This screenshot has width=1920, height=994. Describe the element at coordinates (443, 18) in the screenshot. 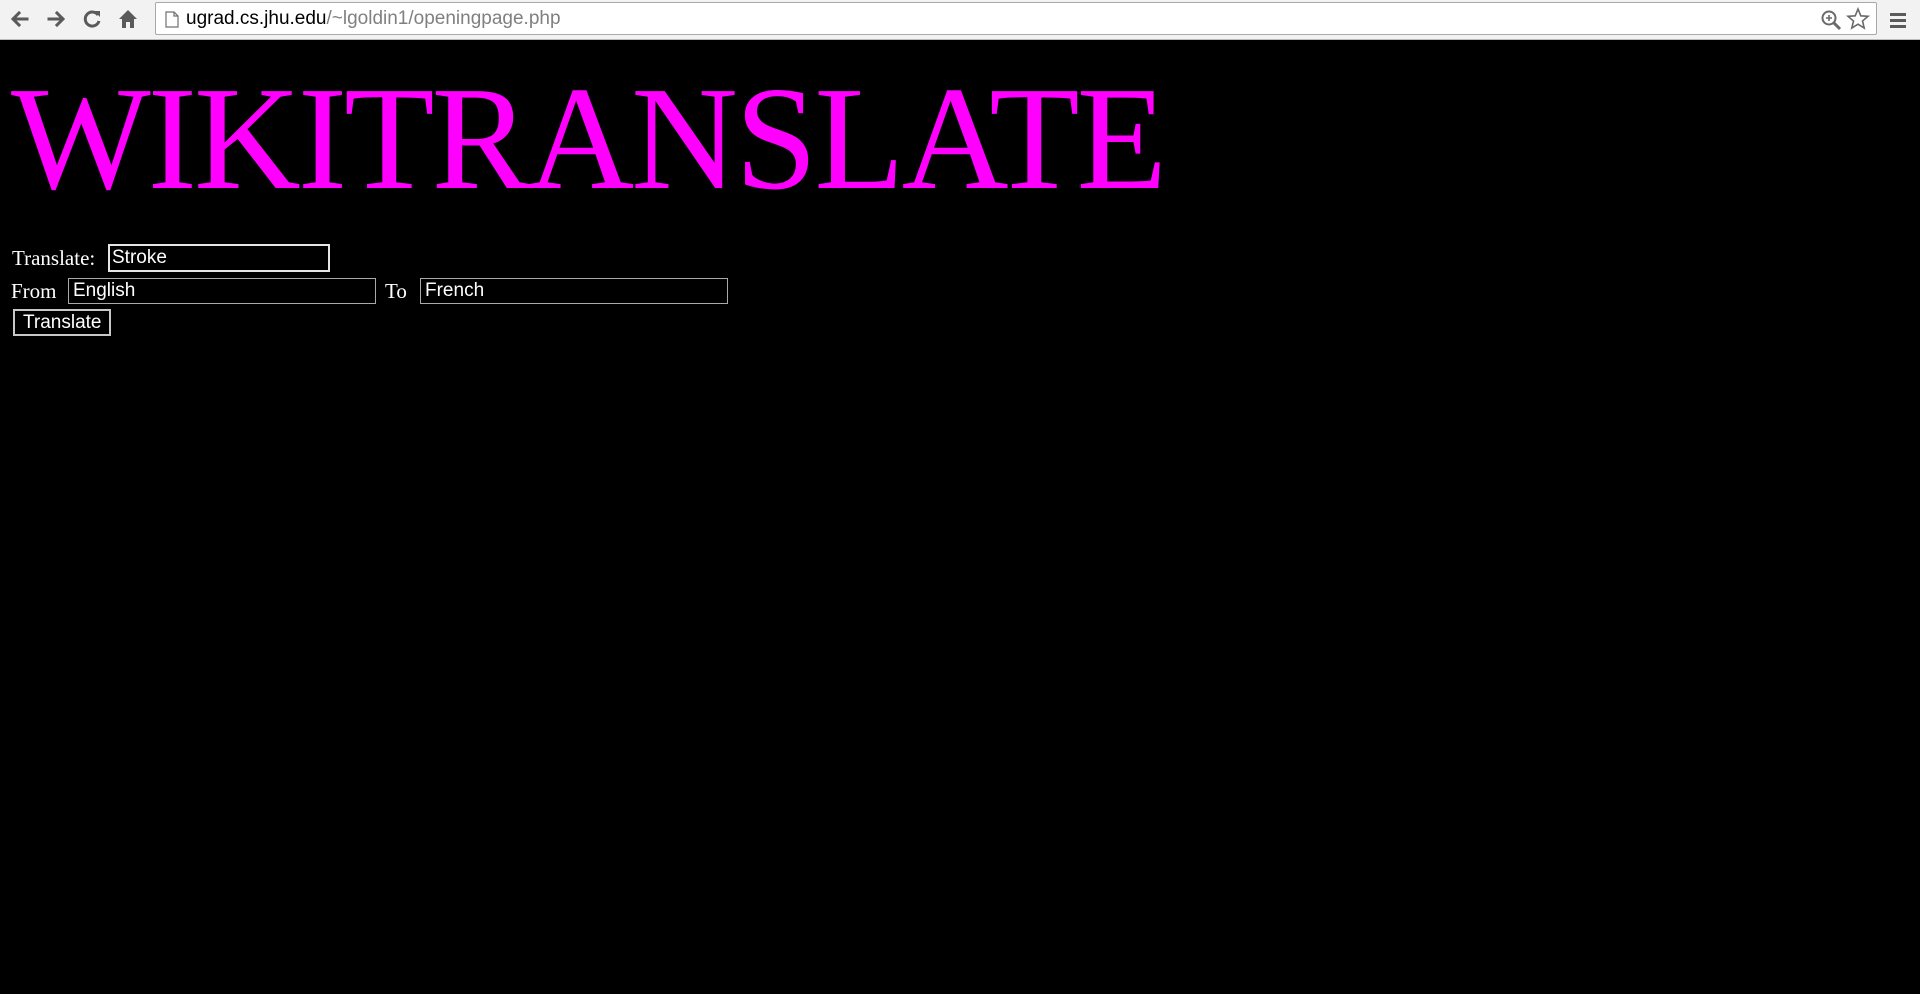

I see `url-path: /~lgoldin1/openingpage.php` at that location.